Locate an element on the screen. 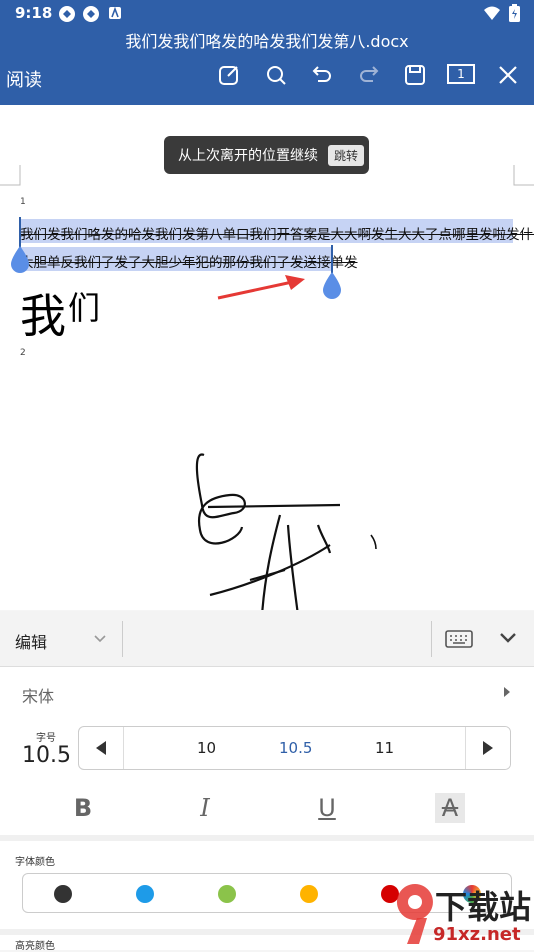 The height and width of the screenshot is (952, 534). selection-start-handle is located at coordinates (20, 260).